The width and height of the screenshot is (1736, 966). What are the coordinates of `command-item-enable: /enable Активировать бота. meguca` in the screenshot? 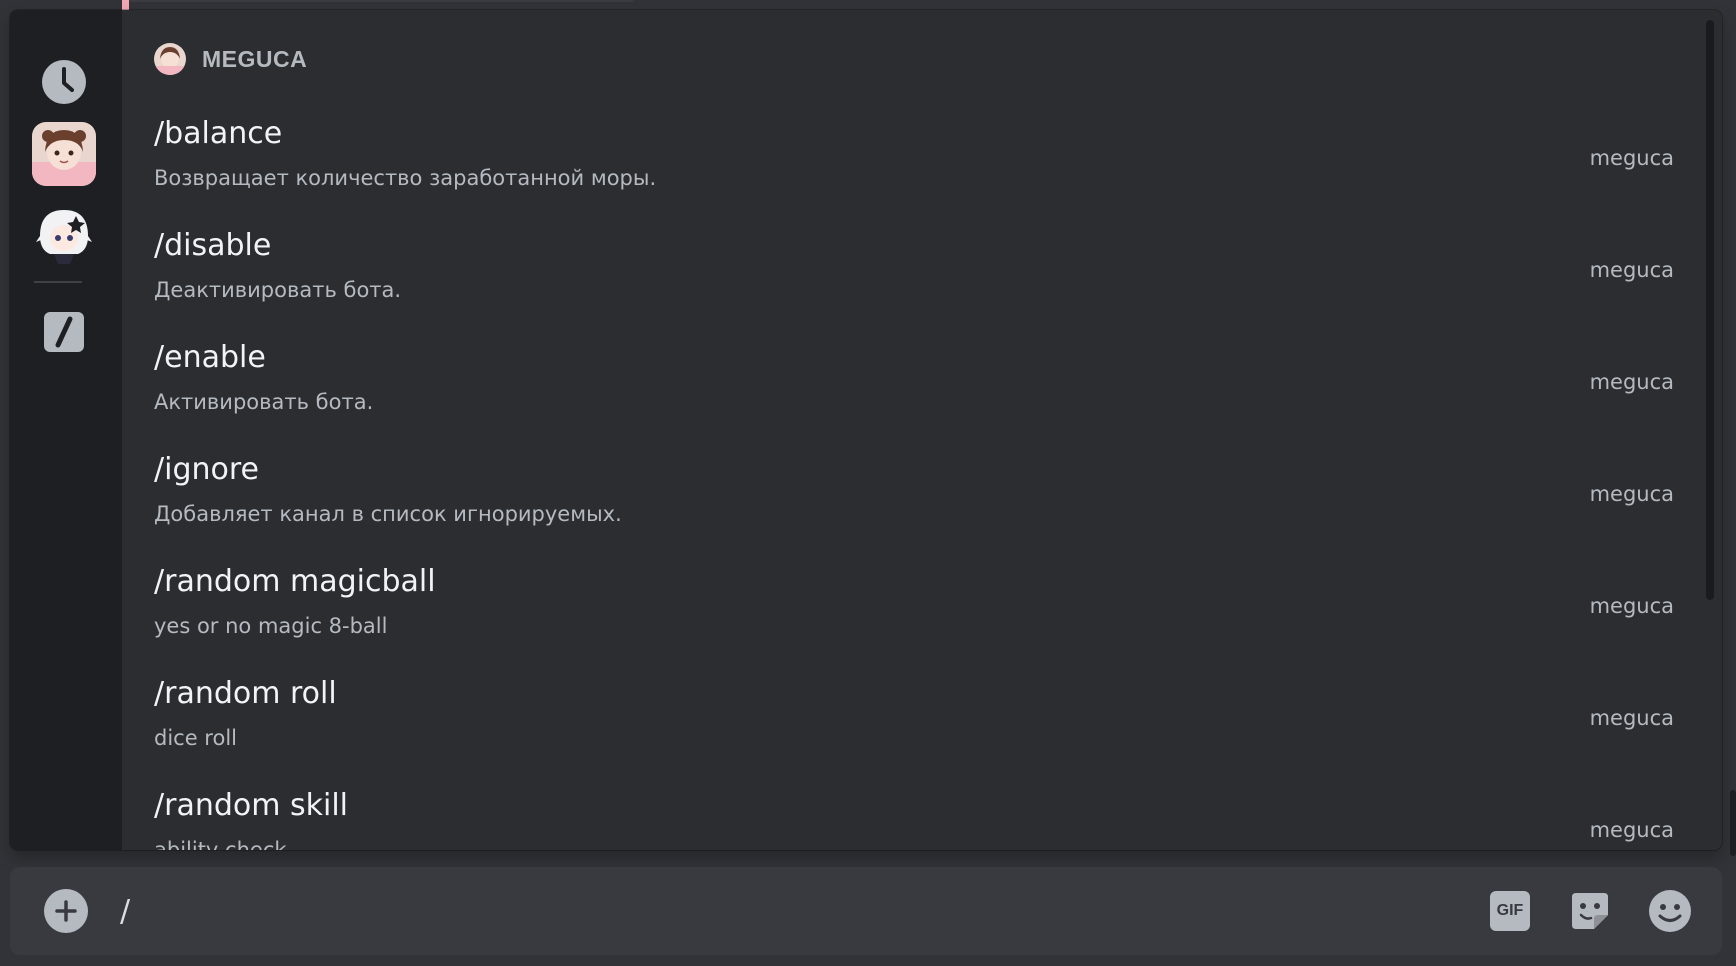 It's located at (914, 390).